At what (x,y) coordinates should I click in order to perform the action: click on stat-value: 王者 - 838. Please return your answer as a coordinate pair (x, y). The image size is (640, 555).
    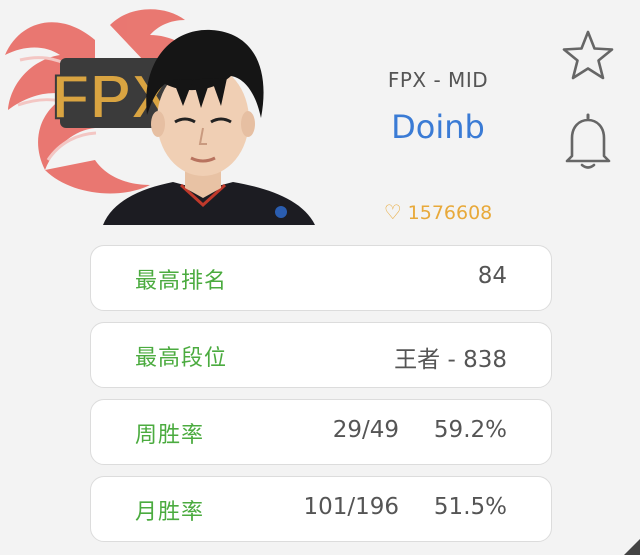
    Looking at the image, I should click on (450, 360).